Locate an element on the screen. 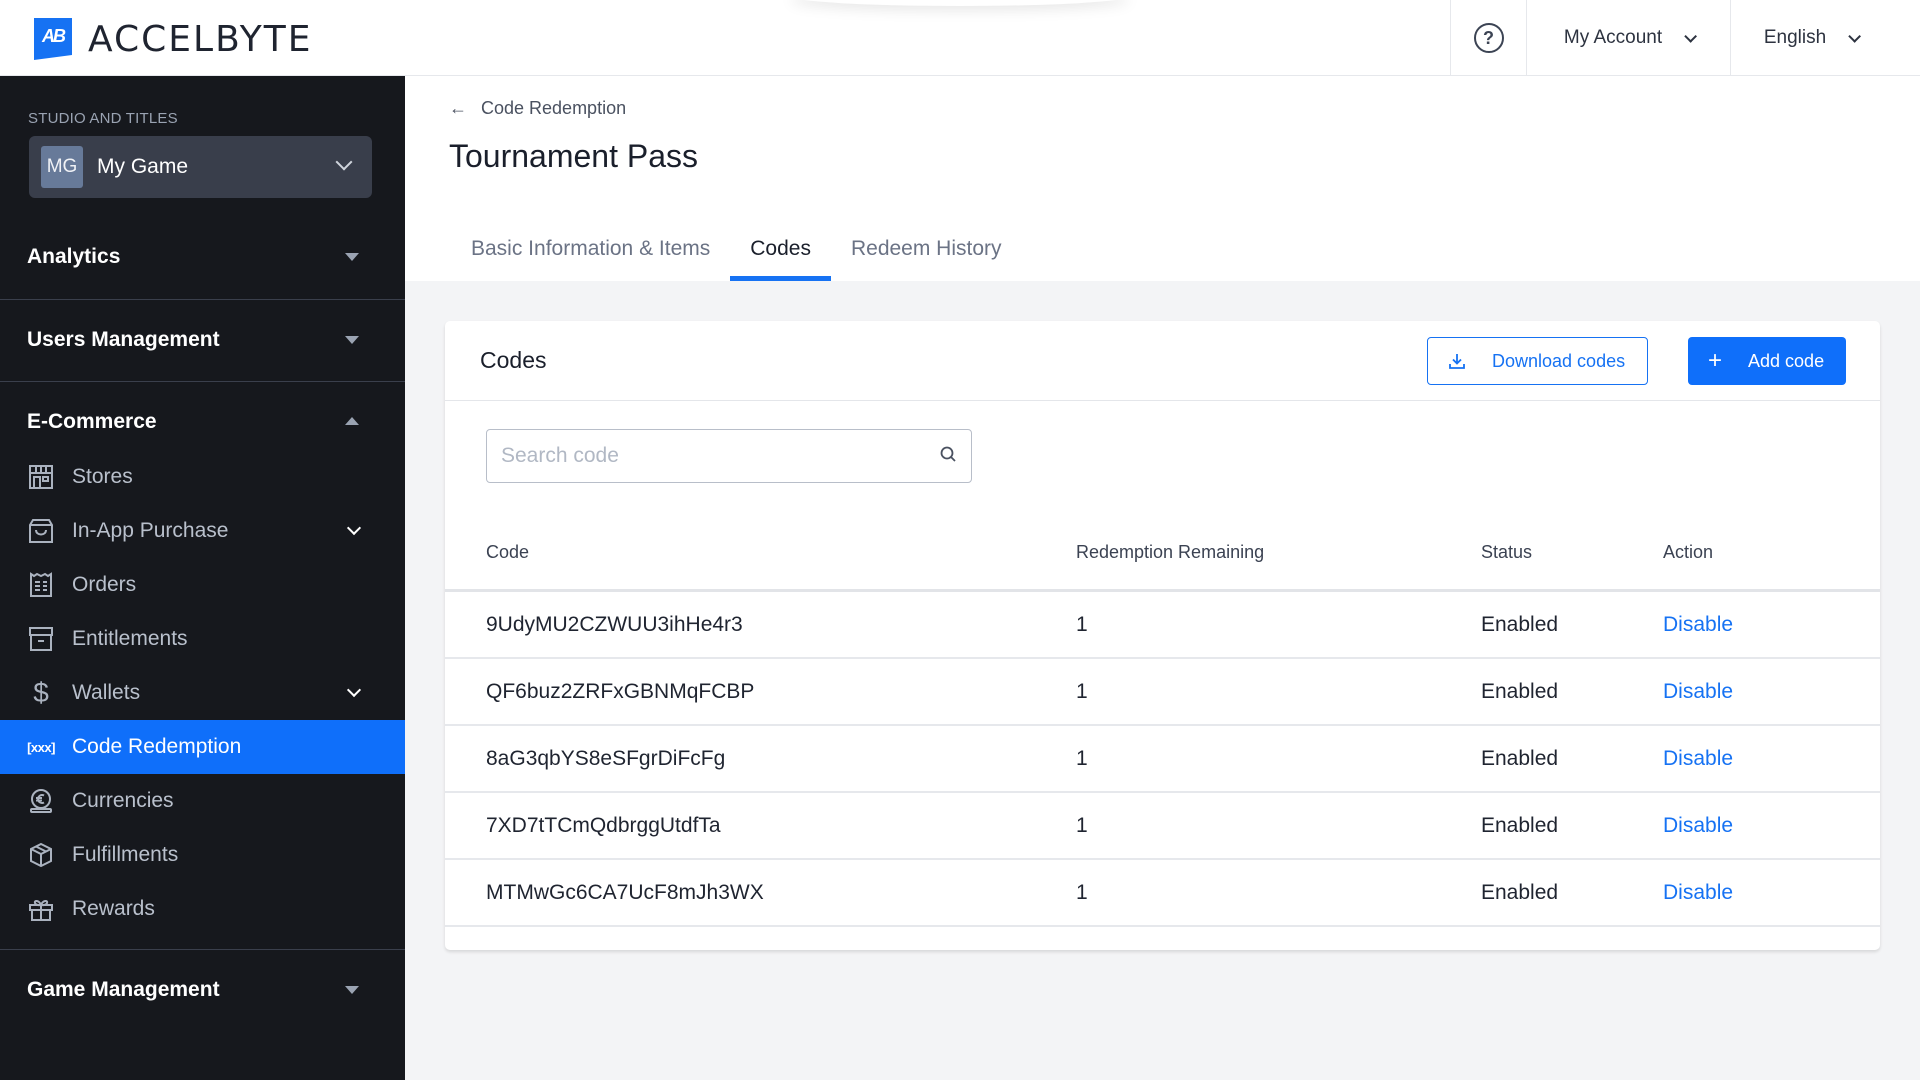 The height and width of the screenshot is (1080, 1920). sidebar-item-wallets: $ Wallets is located at coordinates (202, 693).